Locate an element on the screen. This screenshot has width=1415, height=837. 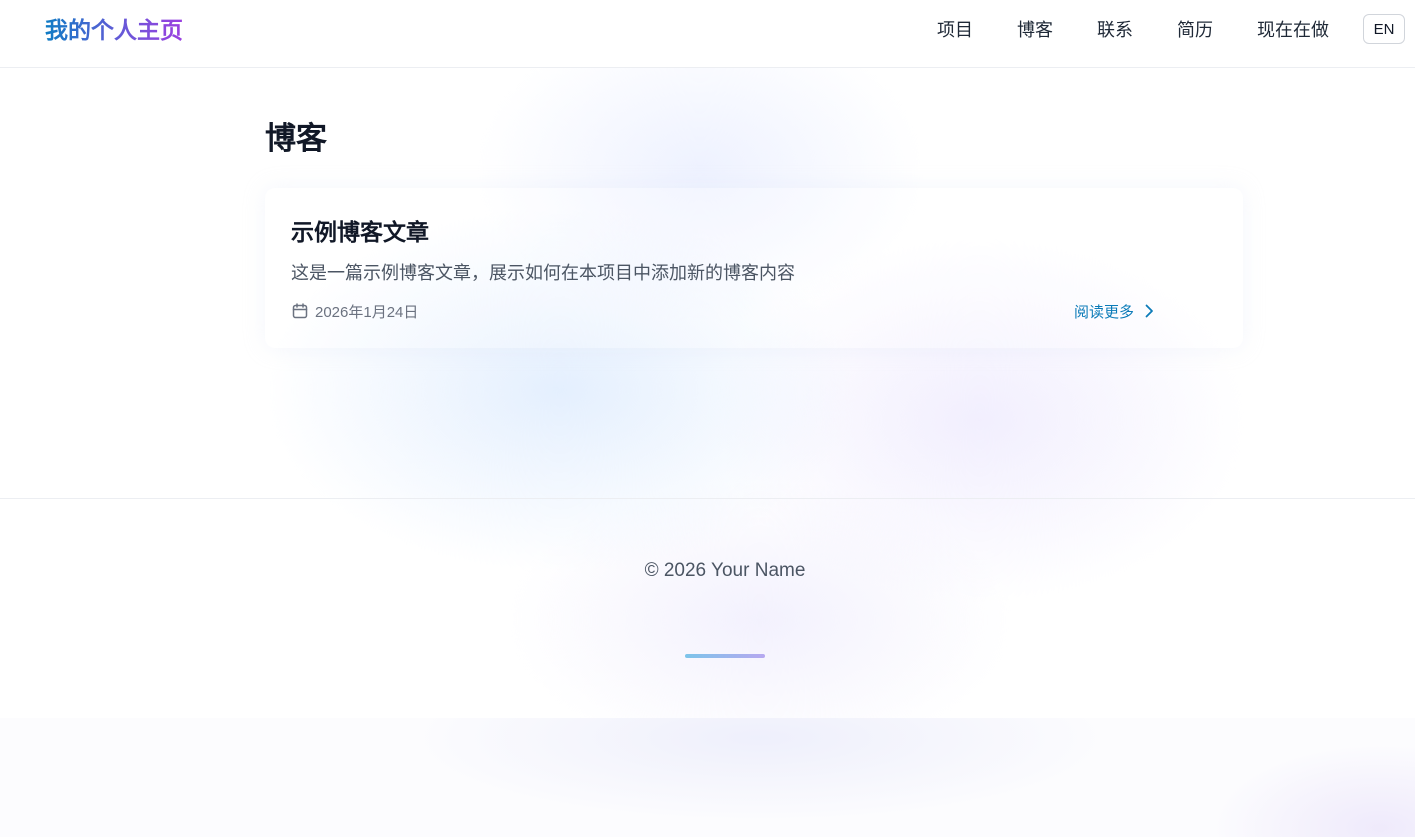
footer-copyright: © 2026 Your Name is located at coordinates (725, 570).